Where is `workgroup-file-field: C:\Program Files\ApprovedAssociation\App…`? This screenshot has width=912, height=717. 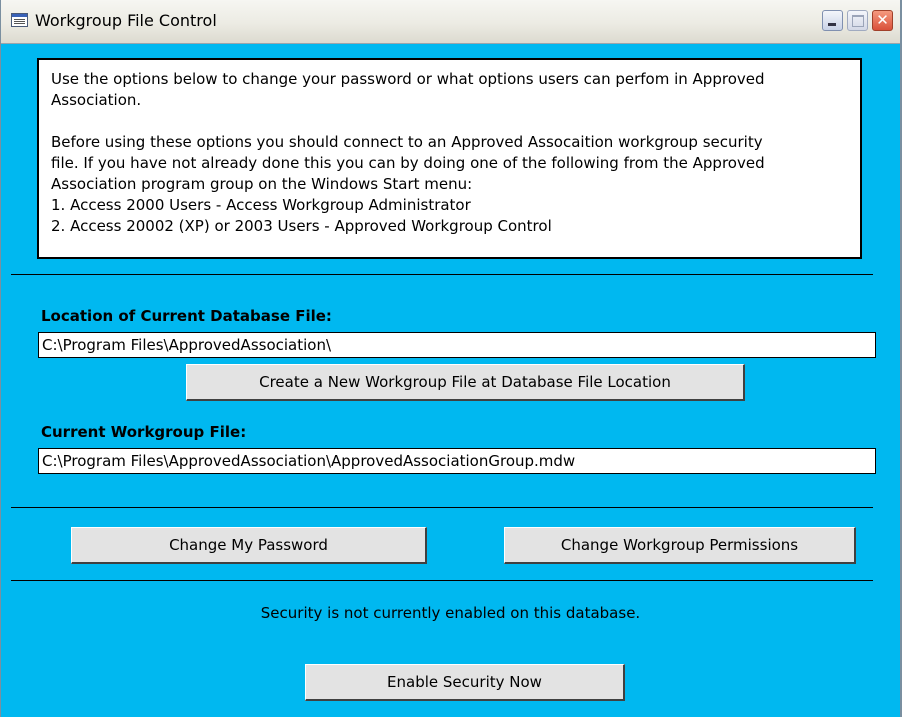
workgroup-file-field: C:\Program Files\ApprovedAssociation\App… is located at coordinates (457, 461).